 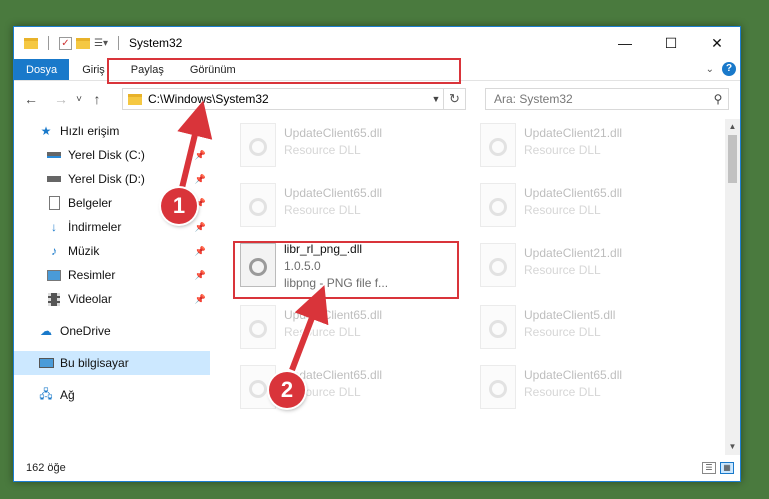 I want to click on drive-icon, so click(x=54, y=179).